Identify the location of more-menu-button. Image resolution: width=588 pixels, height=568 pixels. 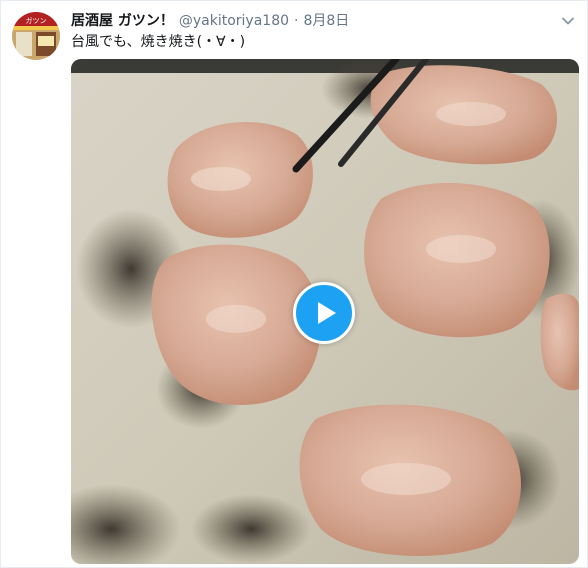
(568, 20).